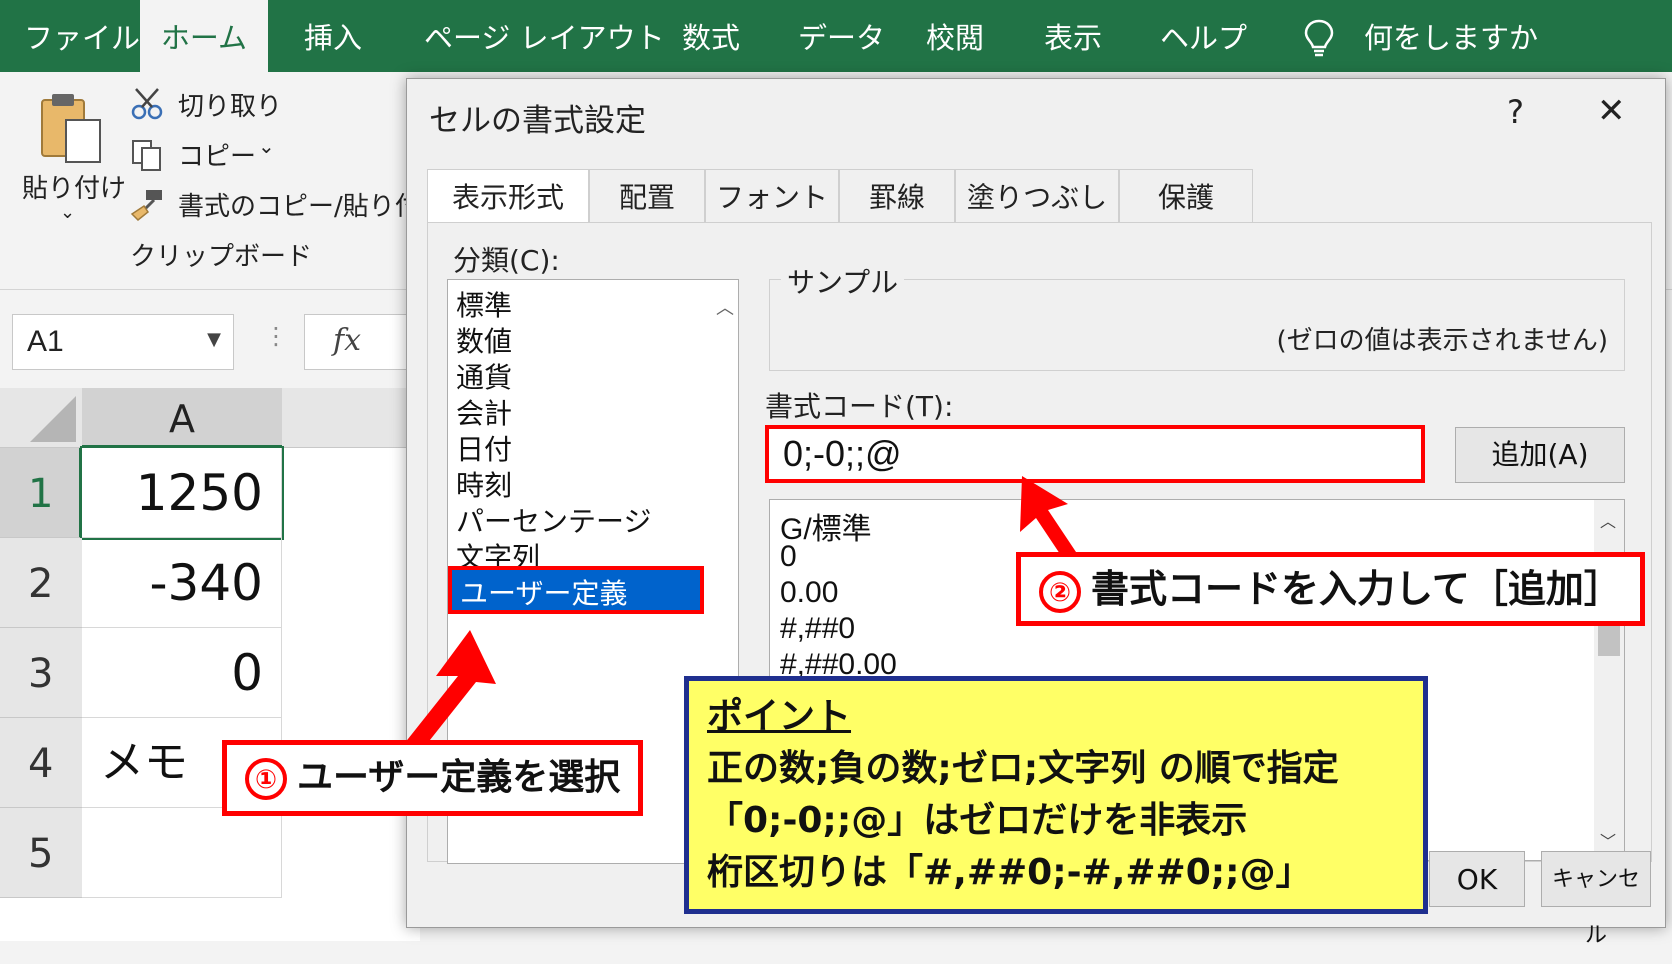  Describe the element at coordinates (977, 820) in the screenshot. I see `point-line-2: 「0;-0;;@」はゼロだけを非表示` at that location.